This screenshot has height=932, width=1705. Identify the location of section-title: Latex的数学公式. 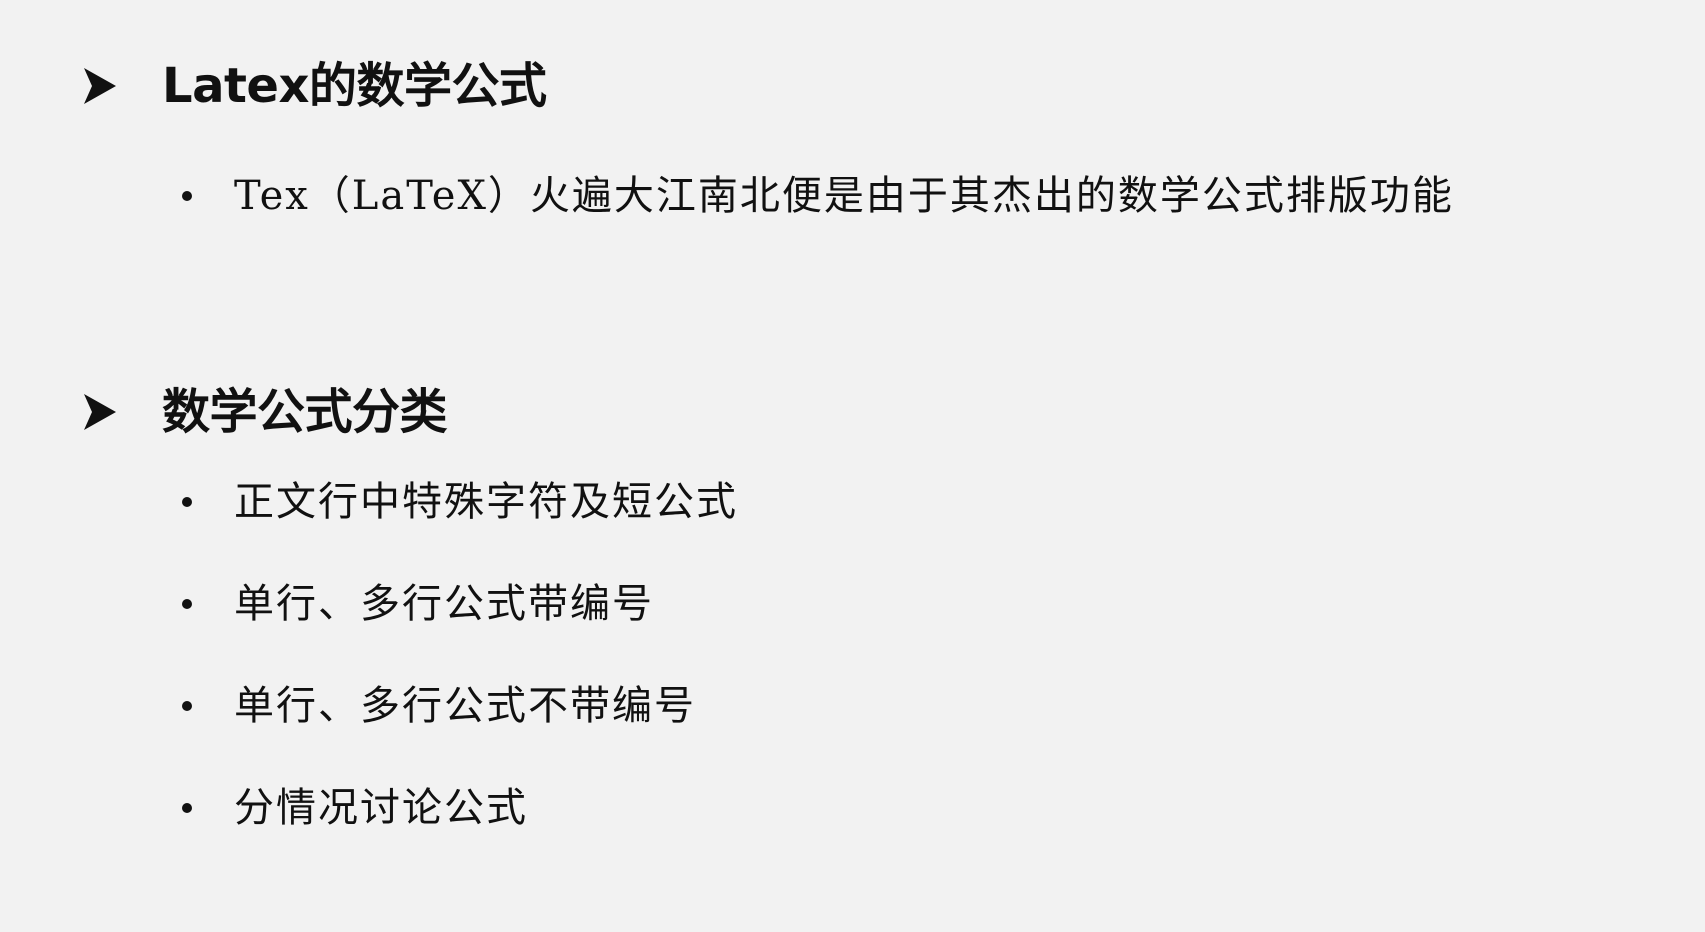
(354, 86).